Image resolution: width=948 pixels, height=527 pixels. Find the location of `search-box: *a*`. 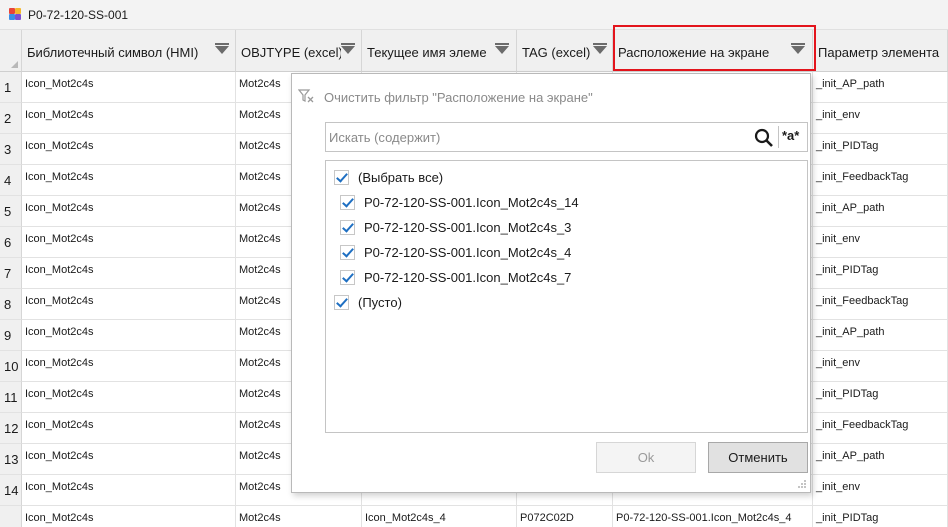

search-box: *a* is located at coordinates (566, 137).